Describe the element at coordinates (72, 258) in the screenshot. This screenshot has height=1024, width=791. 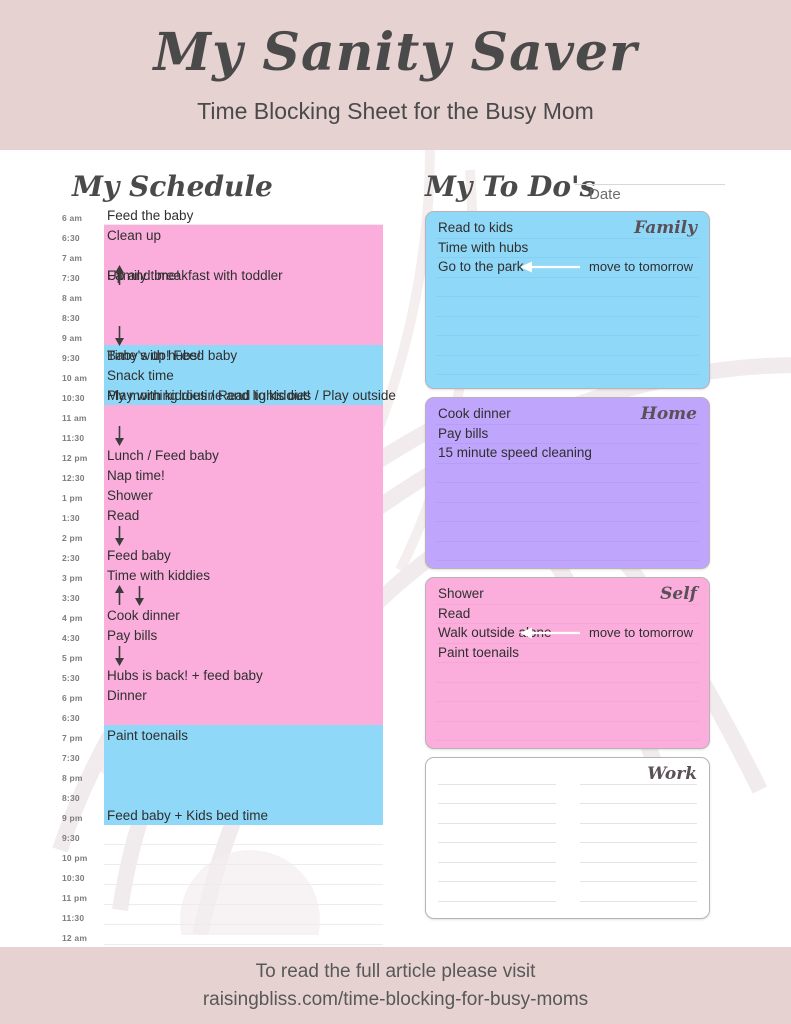
I see `time-label: 7 am` at that location.